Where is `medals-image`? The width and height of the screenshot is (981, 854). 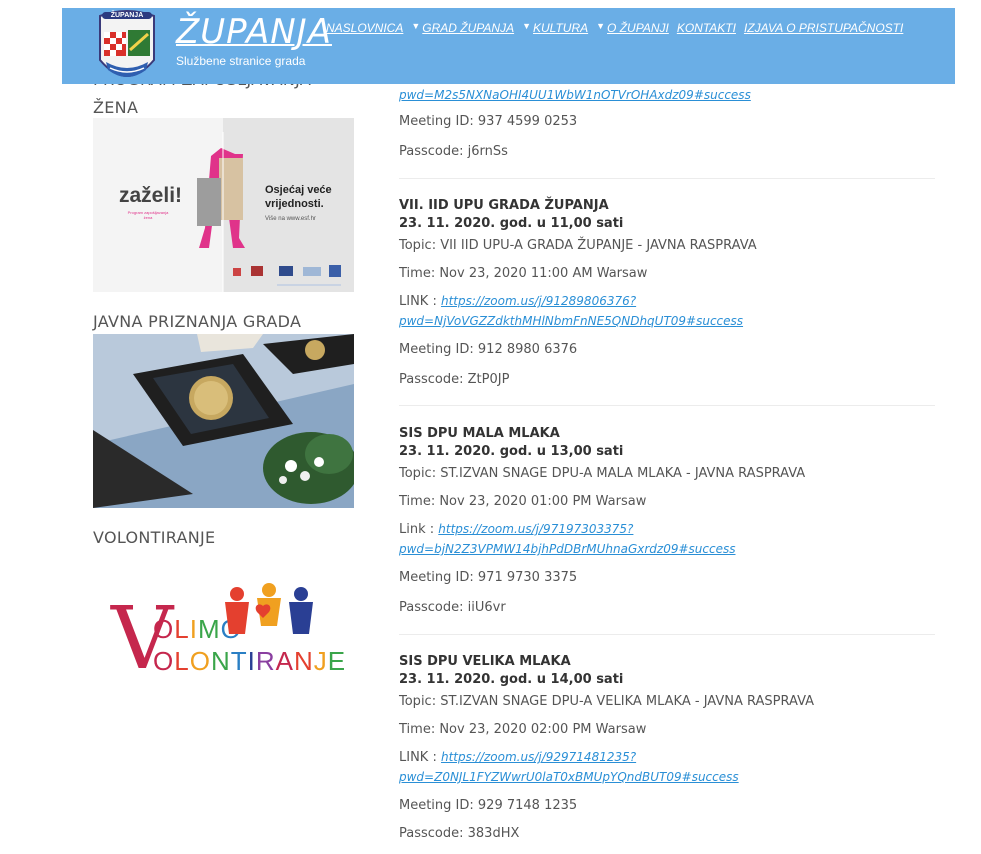
medals-image is located at coordinates (223, 421).